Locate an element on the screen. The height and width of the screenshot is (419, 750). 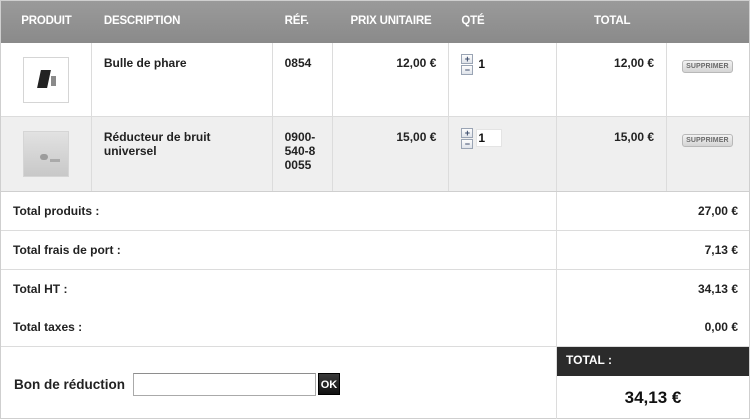
item-ref: 0900-540-80055 is located at coordinates (303, 154).